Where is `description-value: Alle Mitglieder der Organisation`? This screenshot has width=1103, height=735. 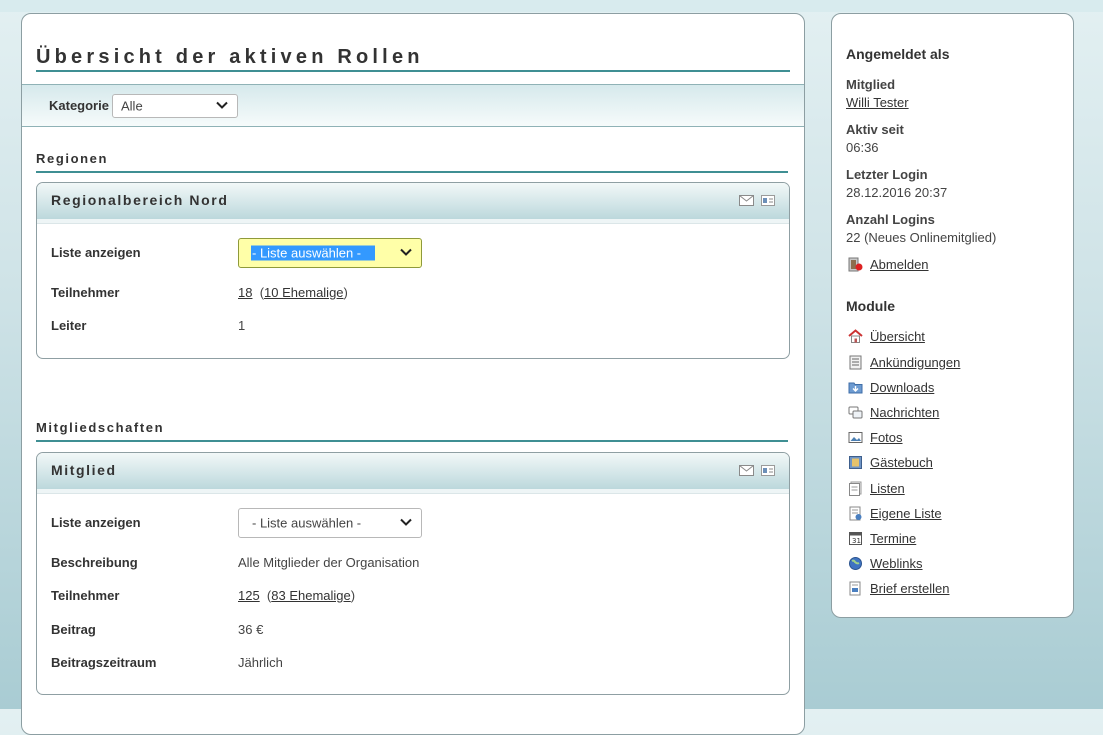
description-value: Alle Mitglieder der Organisation is located at coordinates (329, 562).